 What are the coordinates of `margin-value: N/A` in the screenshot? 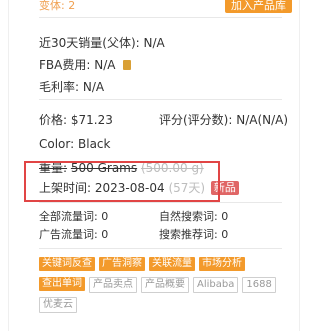 It's located at (93, 87).